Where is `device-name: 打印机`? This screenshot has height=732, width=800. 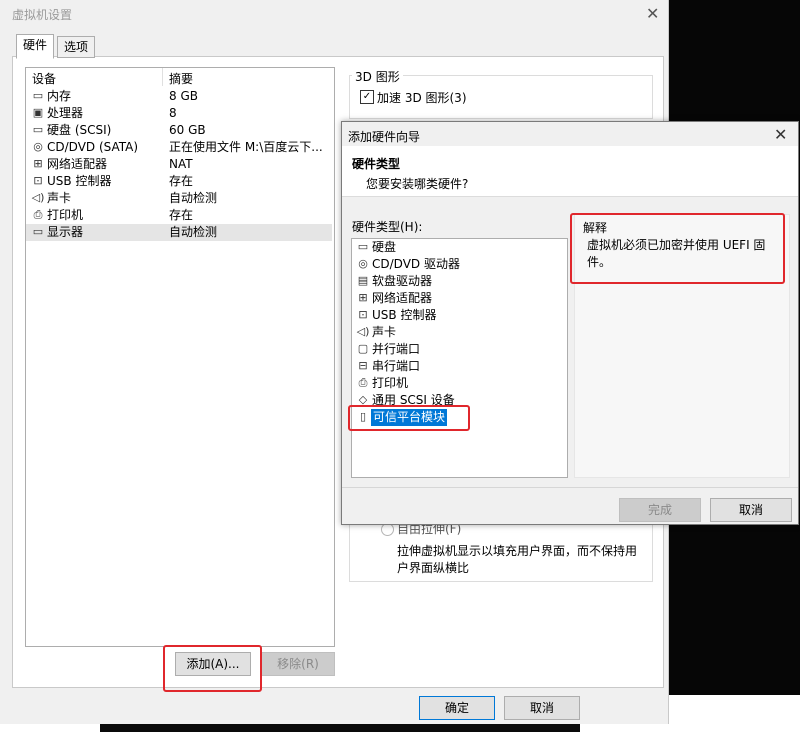 device-name: 打印机 is located at coordinates (65, 215).